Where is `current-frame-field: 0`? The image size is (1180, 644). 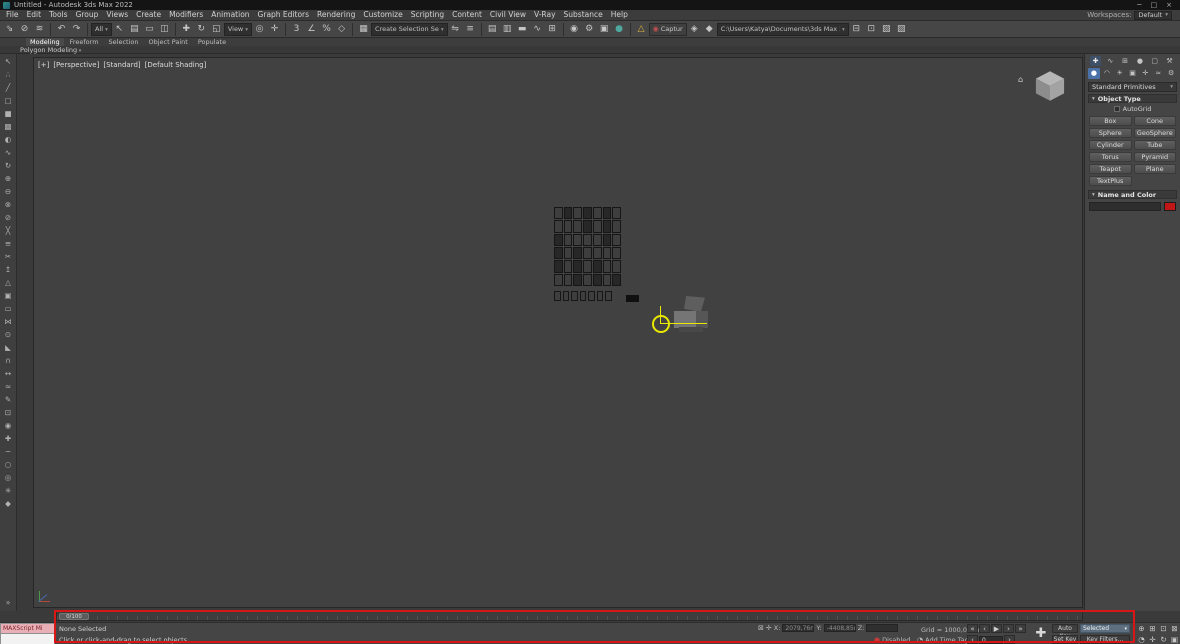 current-frame-field: 0 is located at coordinates (991, 639).